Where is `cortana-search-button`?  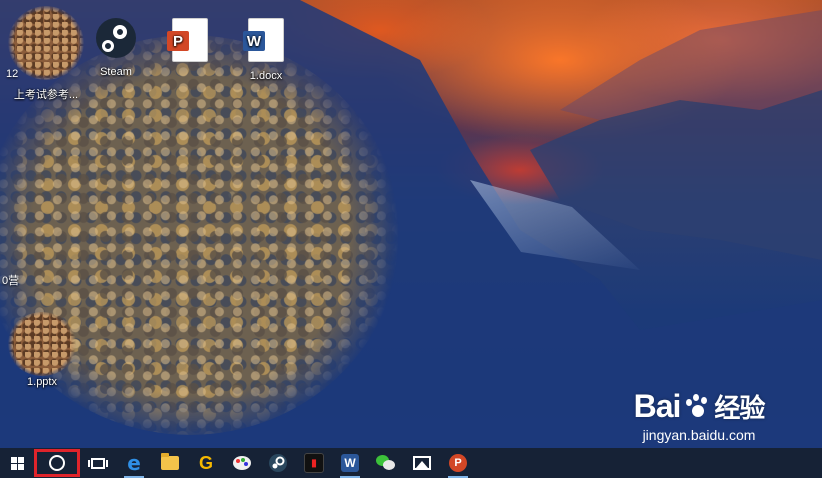 cortana-search-button is located at coordinates (57, 463).